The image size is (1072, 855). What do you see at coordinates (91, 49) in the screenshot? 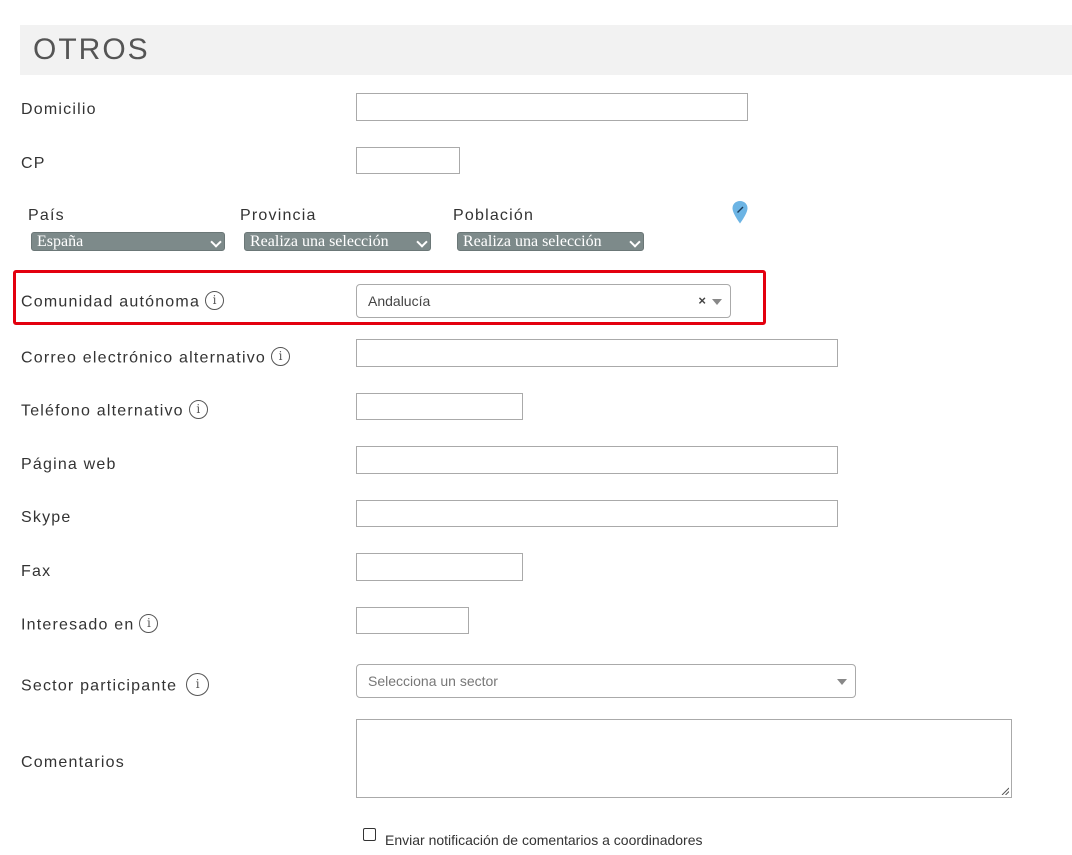
I see `section-title: OTROS` at bounding box center [91, 49].